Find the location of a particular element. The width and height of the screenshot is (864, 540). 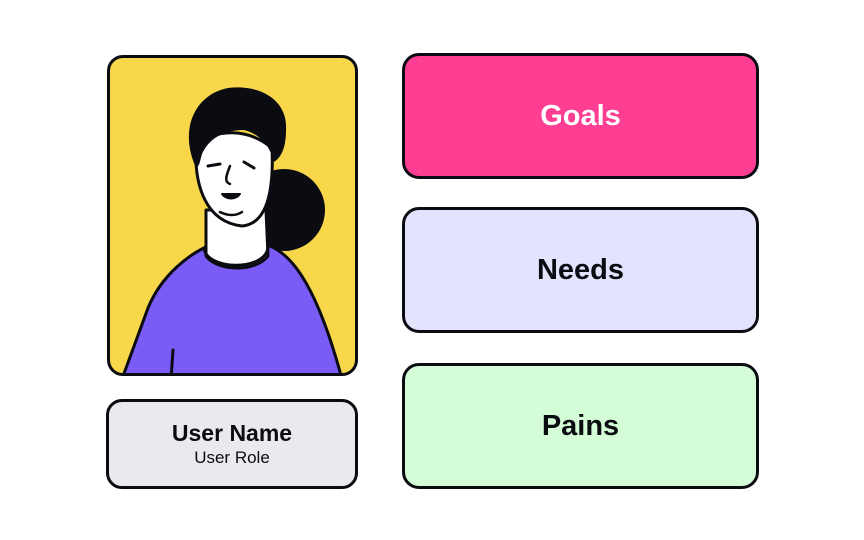

left-eye is located at coordinates (214, 165).